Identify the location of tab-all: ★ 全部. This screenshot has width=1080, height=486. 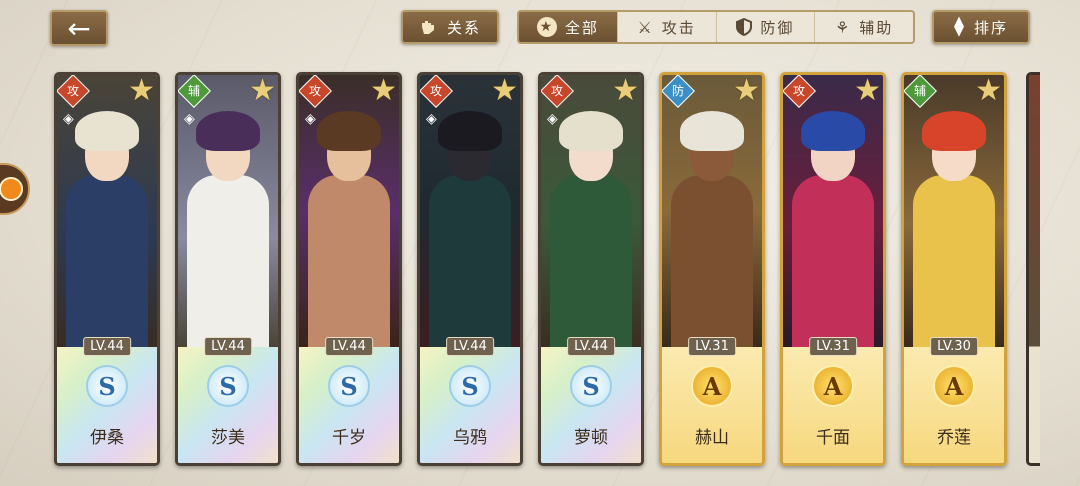
(568, 27).